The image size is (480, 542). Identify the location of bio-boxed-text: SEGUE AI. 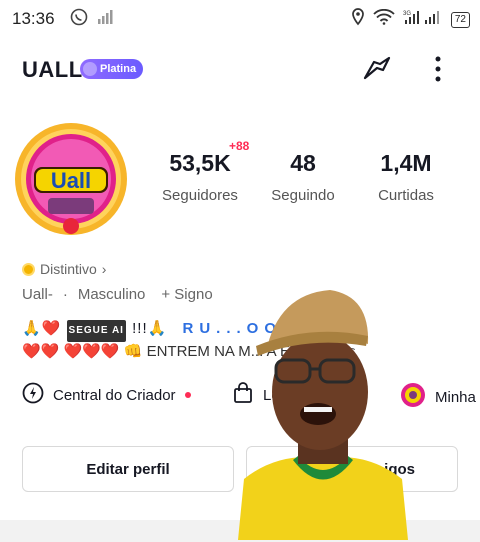
(96, 331).